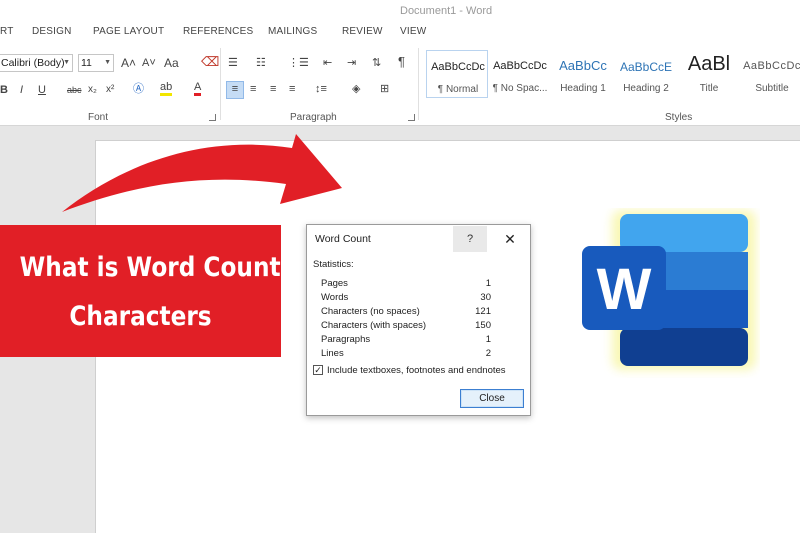 The width and height of the screenshot is (800, 533). I want to click on text-effects-icon: Ⓐ, so click(138, 89).